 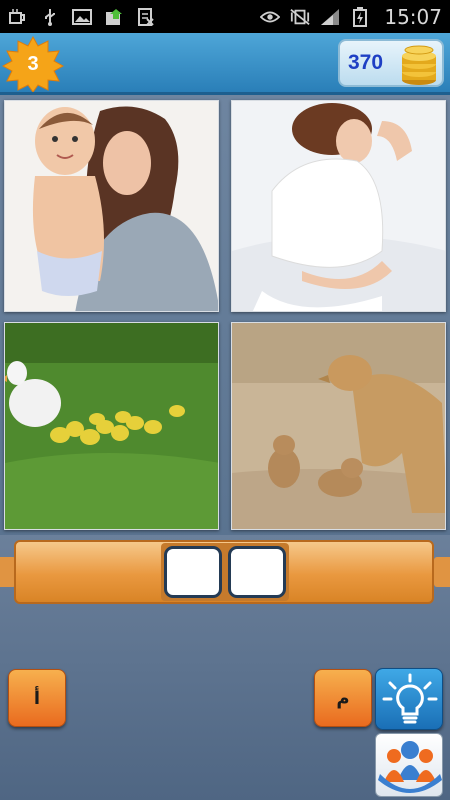 I want to click on photo-pregnant-woman, so click(x=338, y=206).